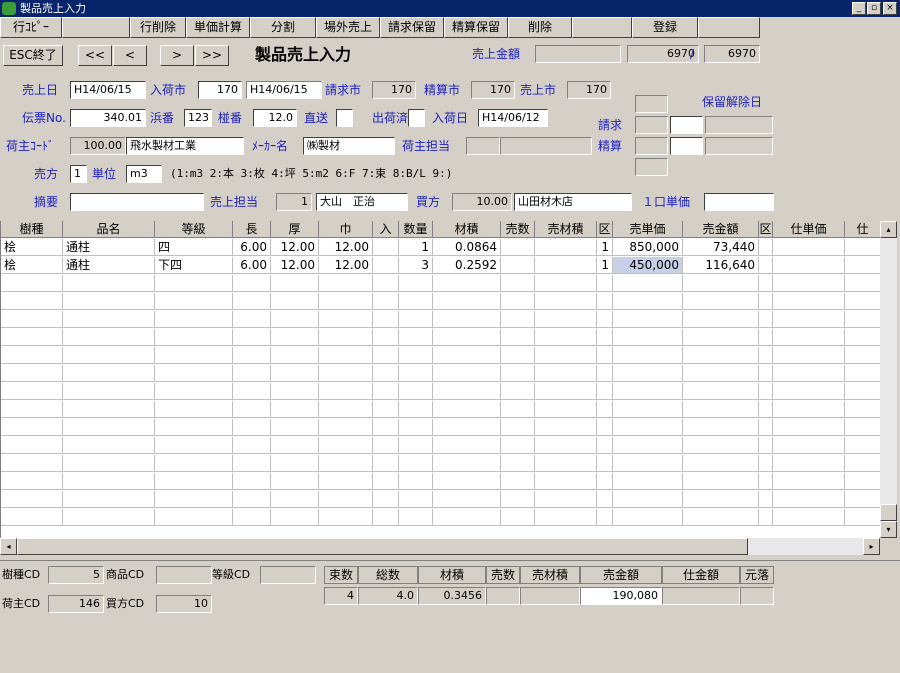 The height and width of the screenshot is (673, 900). Describe the element at coordinates (871, 546) in the screenshot. I see `scroll-right-icon: ▸` at that location.